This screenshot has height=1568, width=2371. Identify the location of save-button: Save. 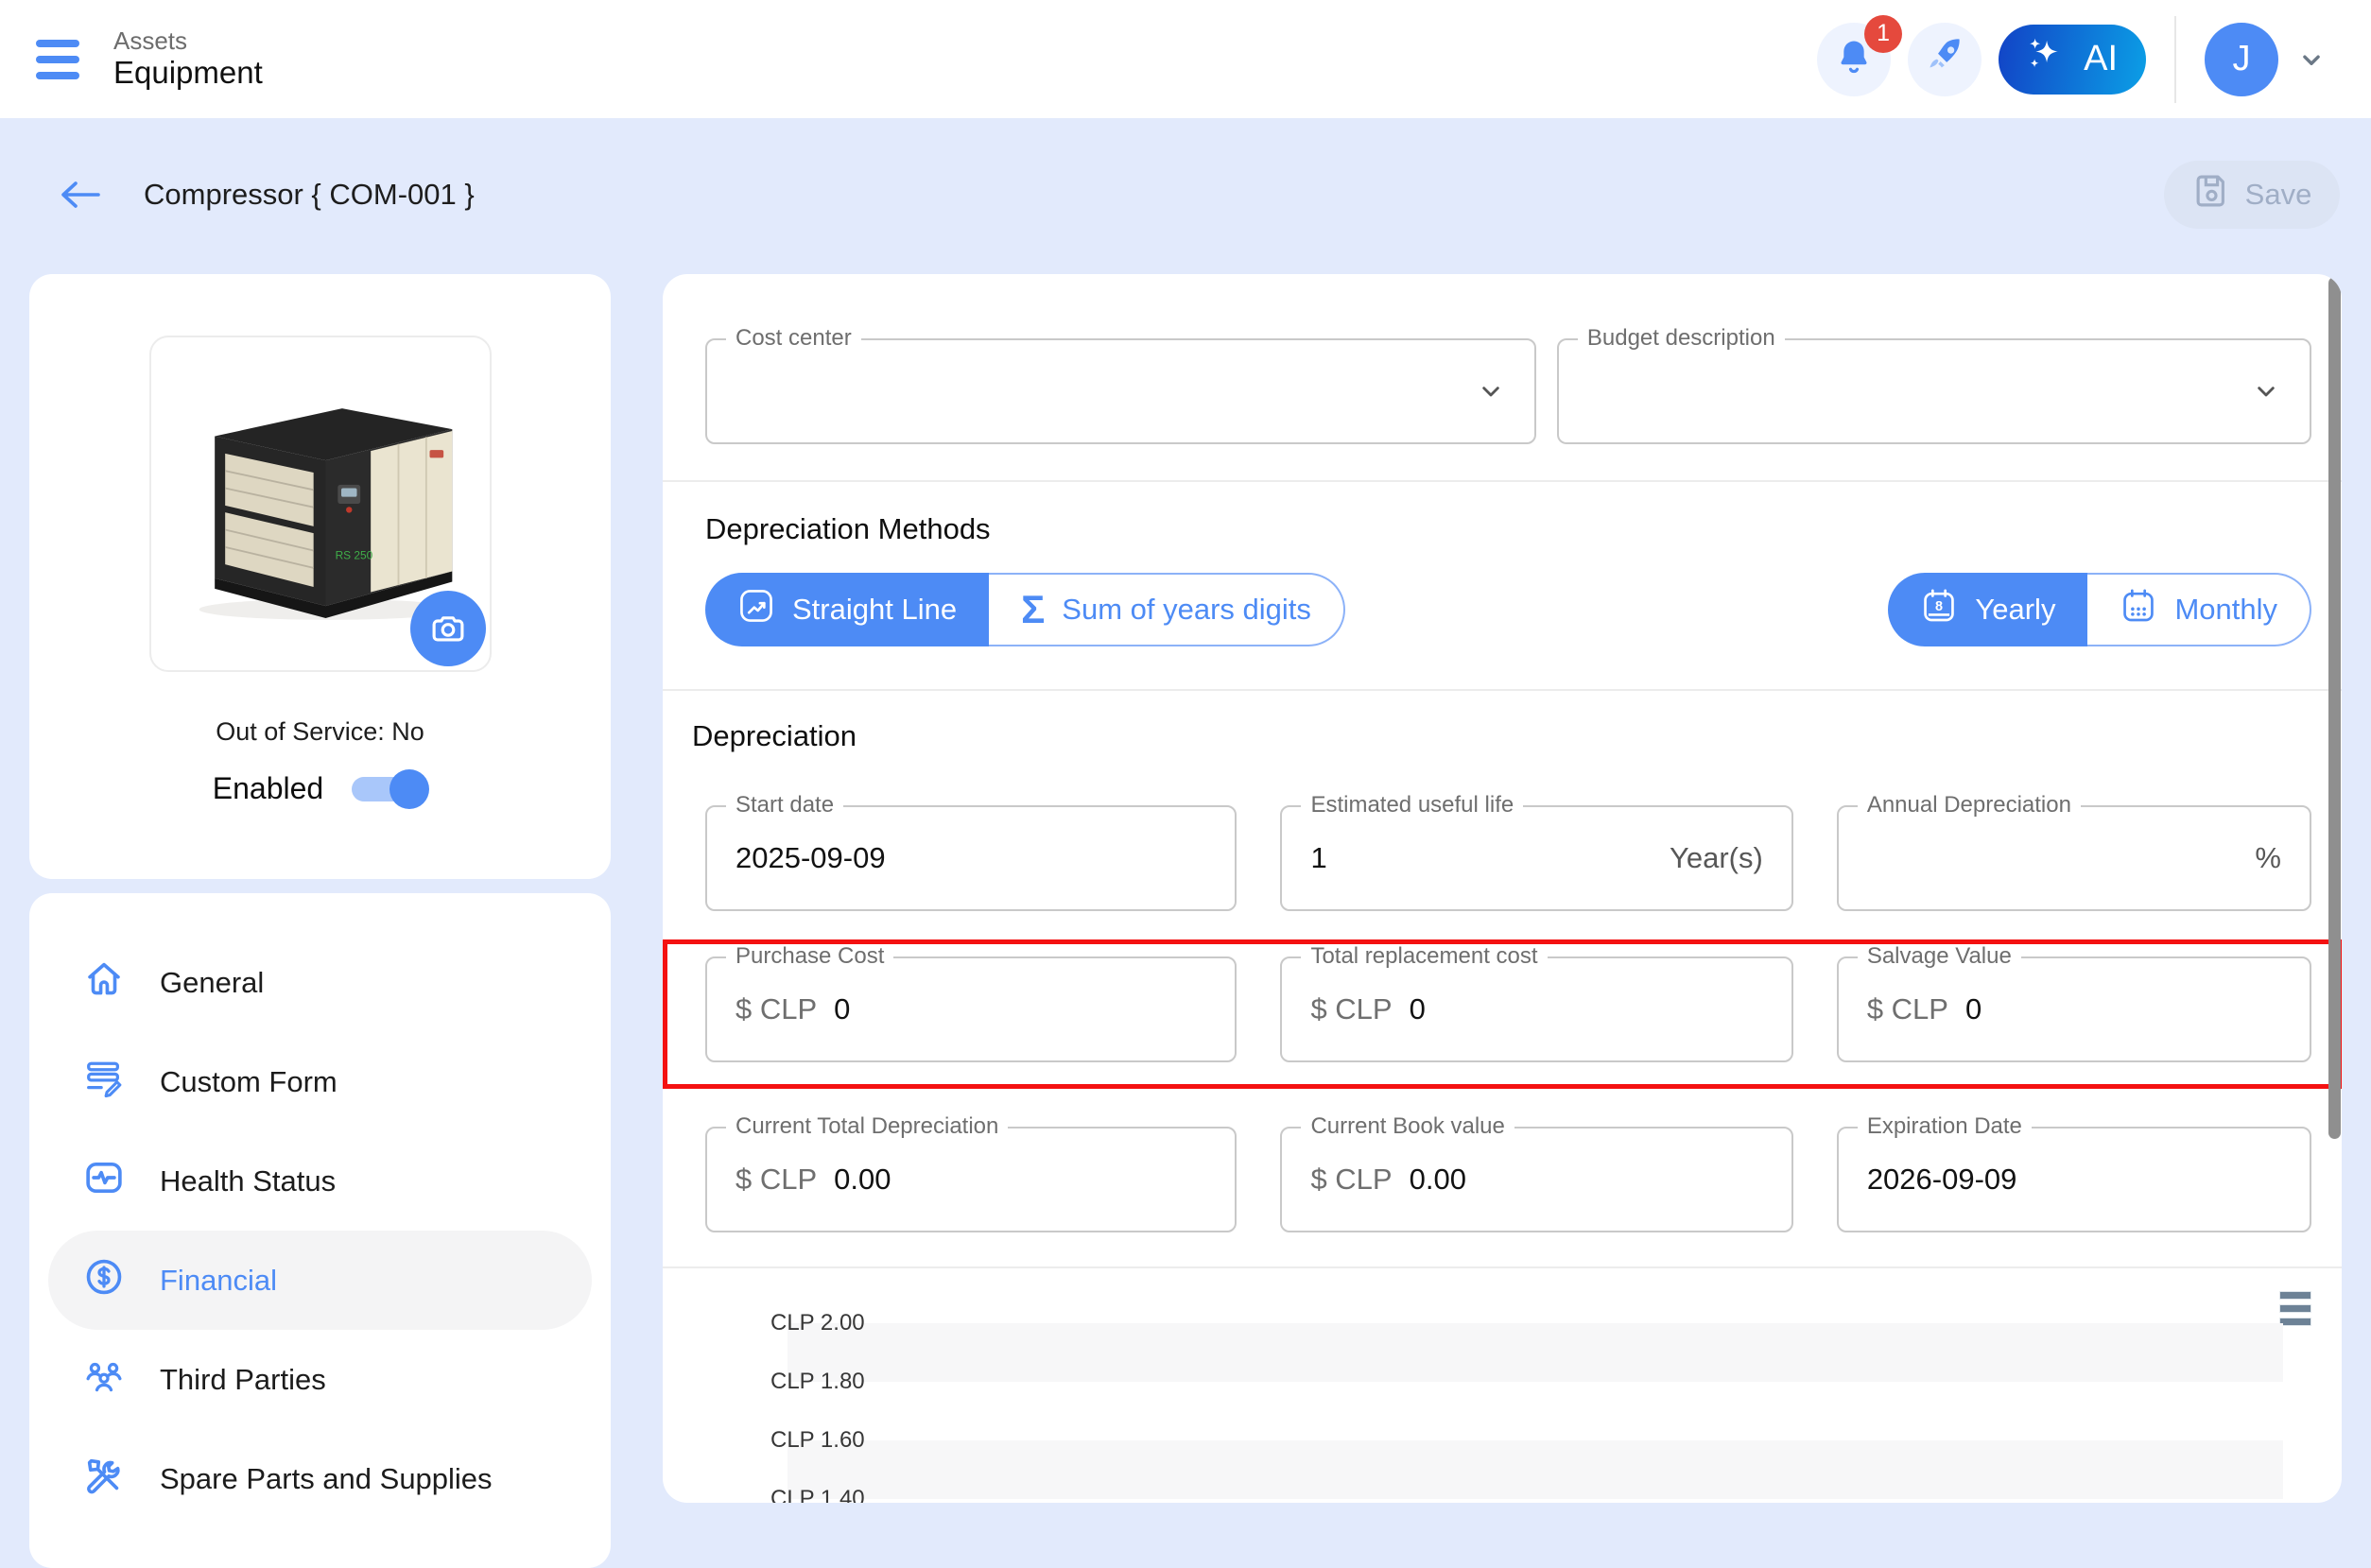
(2252, 195).